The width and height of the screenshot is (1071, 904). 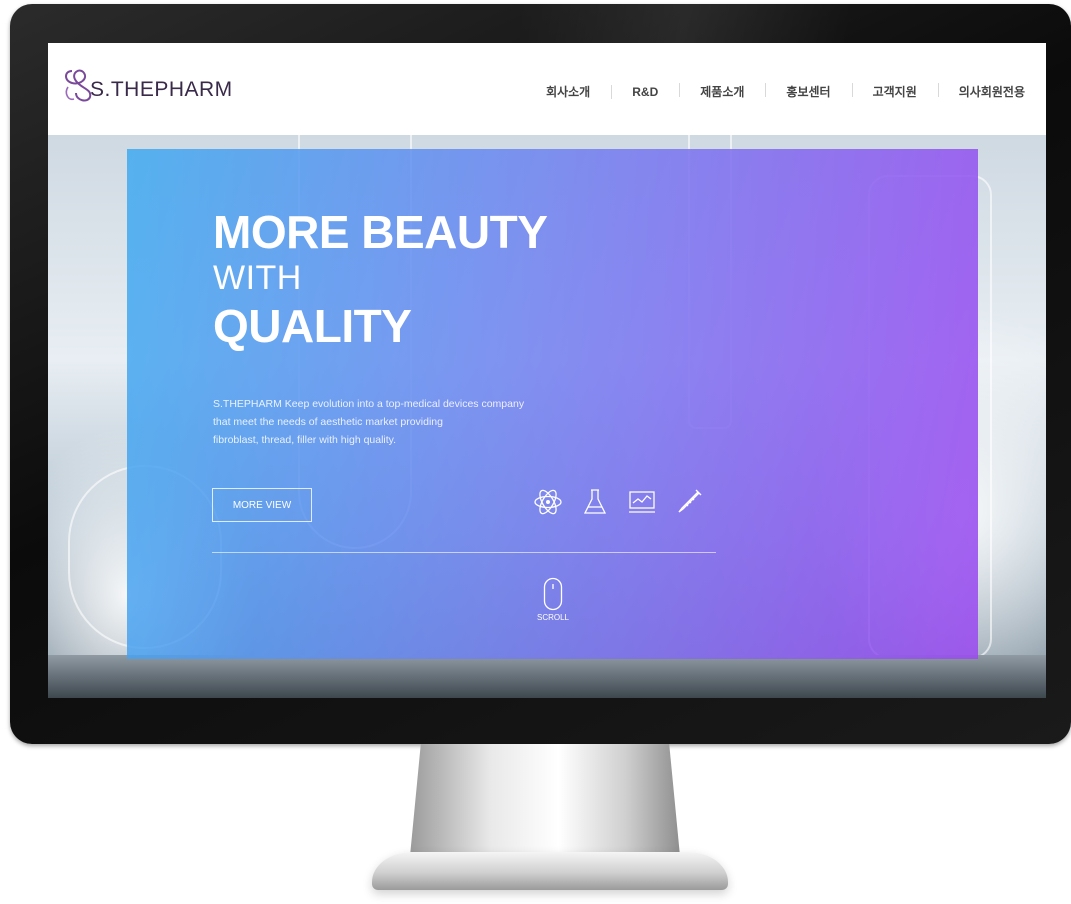 What do you see at coordinates (568, 91) in the screenshot?
I see `nav-item-company: 회사소개` at bounding box center [568, 91].